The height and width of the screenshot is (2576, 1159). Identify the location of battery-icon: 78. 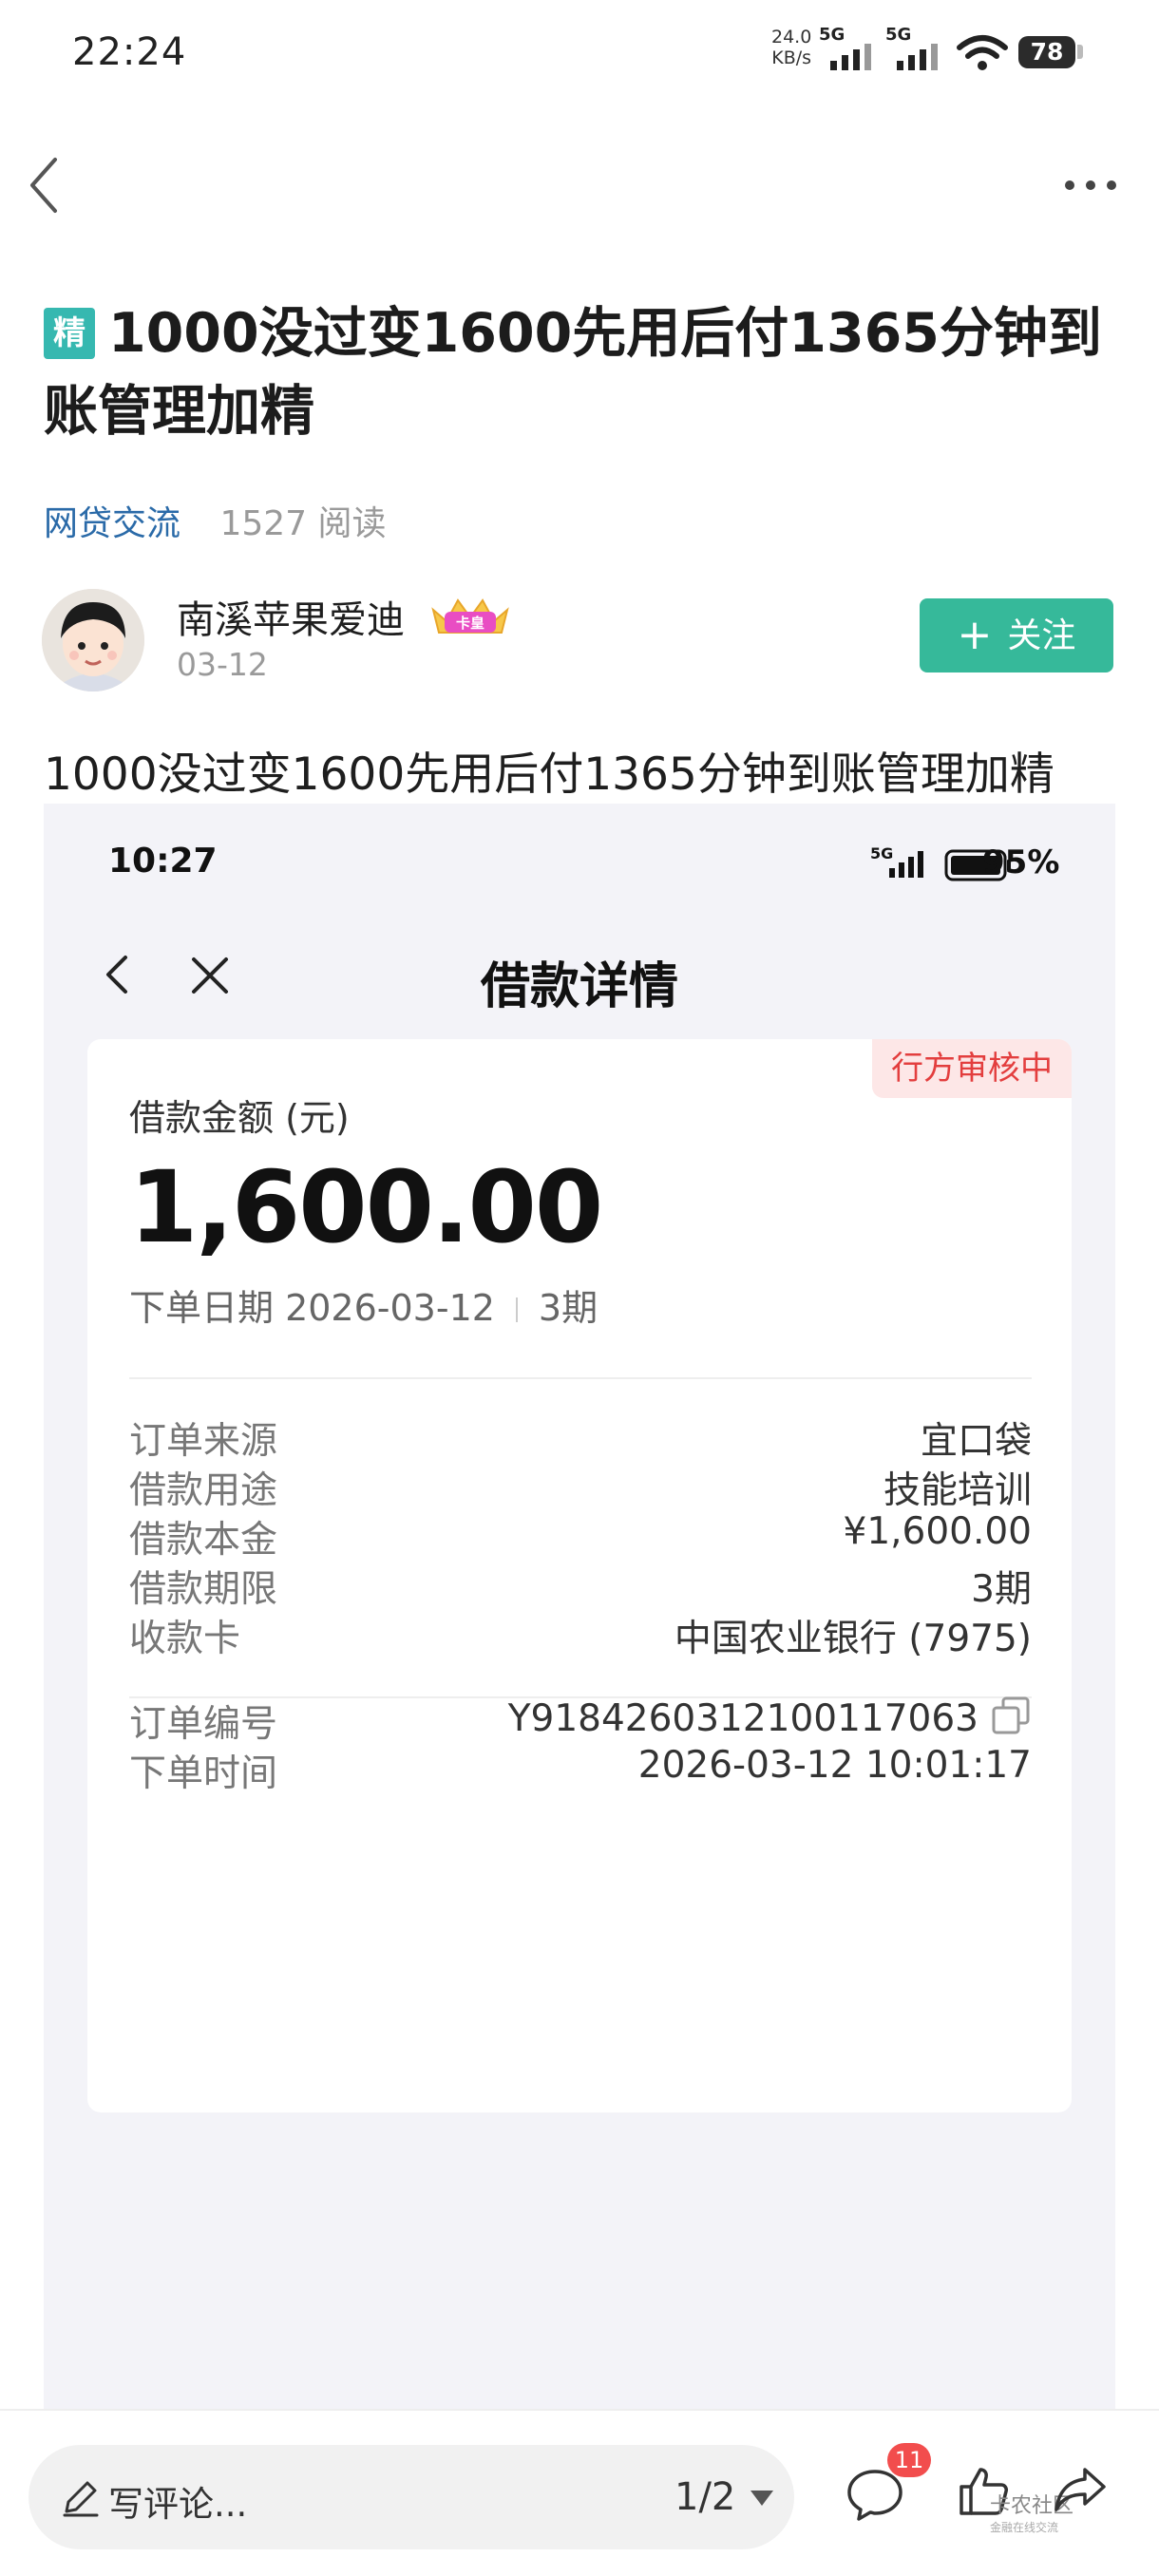
(1046, 52).